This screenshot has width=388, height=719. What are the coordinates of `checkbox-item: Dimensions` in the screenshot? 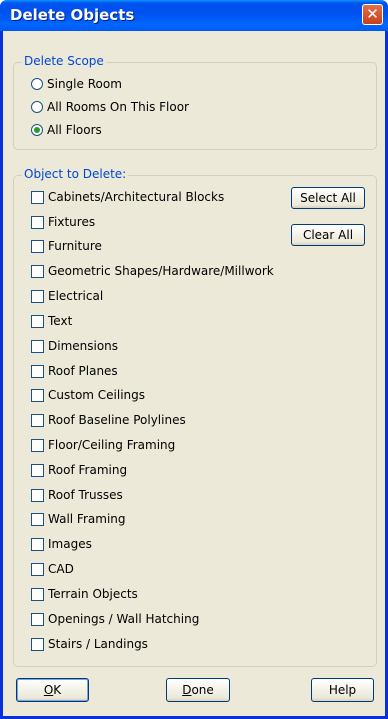 It's located at (74, 346).